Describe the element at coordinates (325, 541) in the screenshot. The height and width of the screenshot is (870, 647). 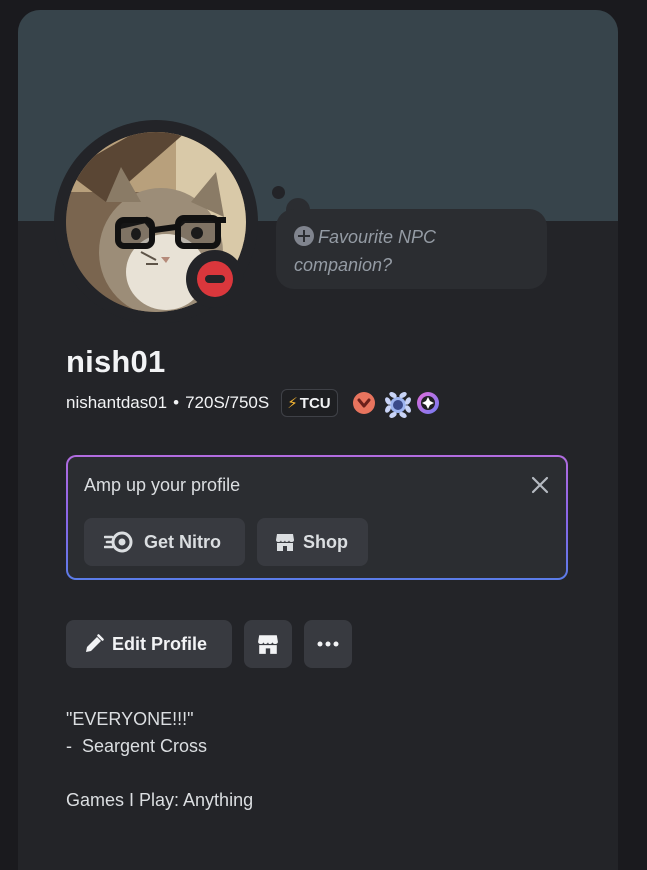
I see `shop-label: Shop` at that location.